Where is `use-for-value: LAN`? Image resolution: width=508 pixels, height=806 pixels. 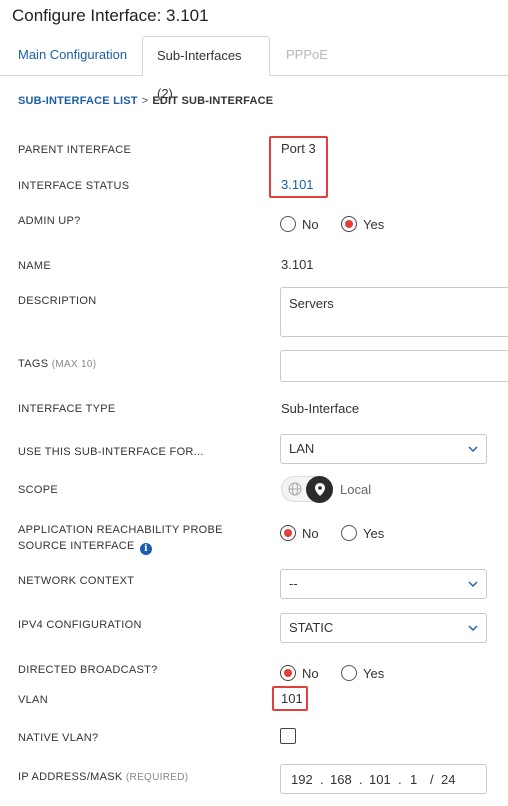 use-for-value: LAN is located at coordinates (302, 448).